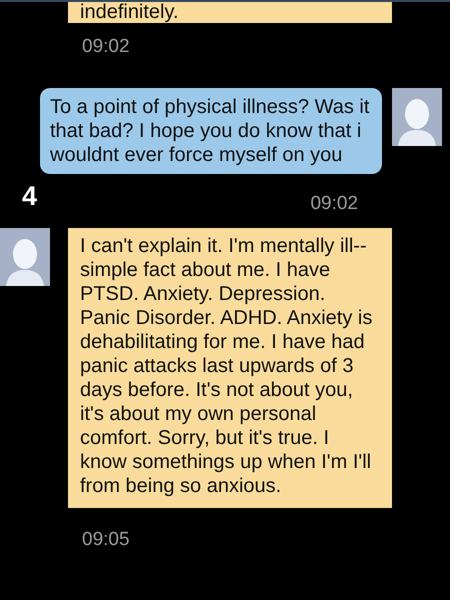 The height and width of the screenshot is (600, 450). I want to click on sent-message-bubble: To a point of physical illness? Was it that bad? I hope you do know that i wouldnt ever force myself on you, so click(211, 131).